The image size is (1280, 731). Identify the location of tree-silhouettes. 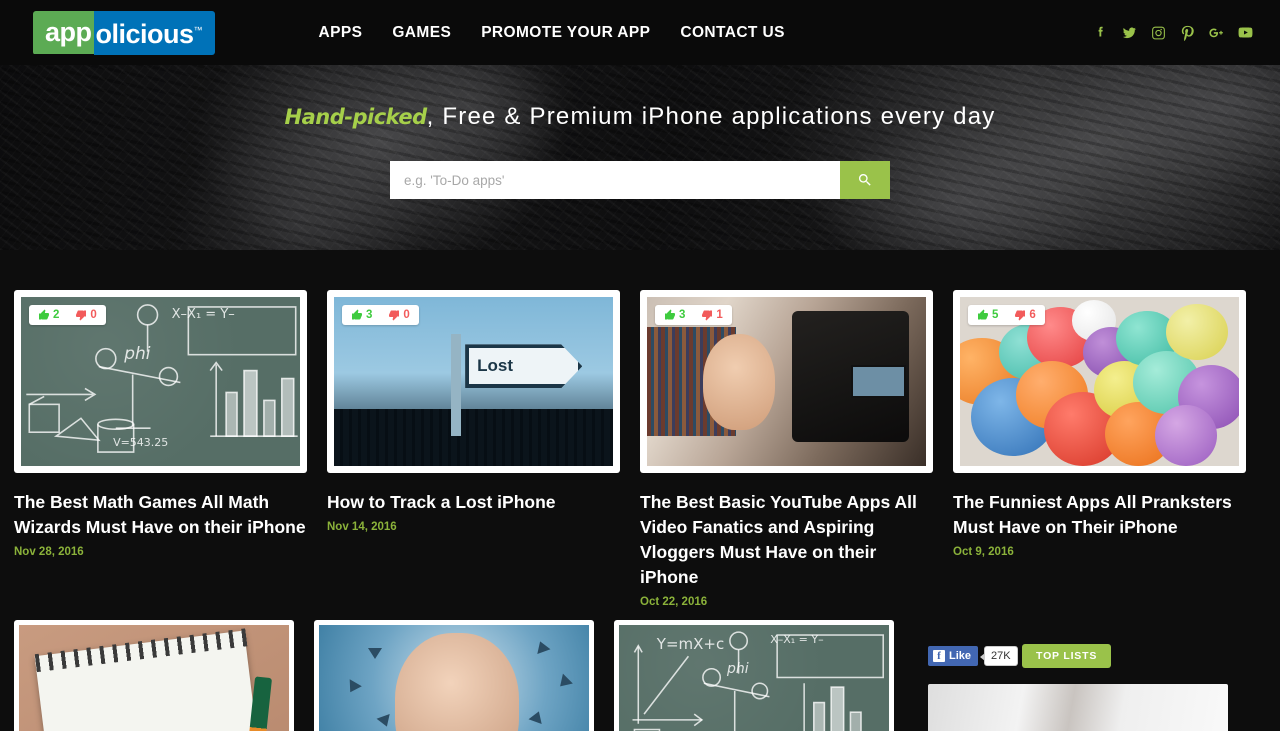
(473, 437).